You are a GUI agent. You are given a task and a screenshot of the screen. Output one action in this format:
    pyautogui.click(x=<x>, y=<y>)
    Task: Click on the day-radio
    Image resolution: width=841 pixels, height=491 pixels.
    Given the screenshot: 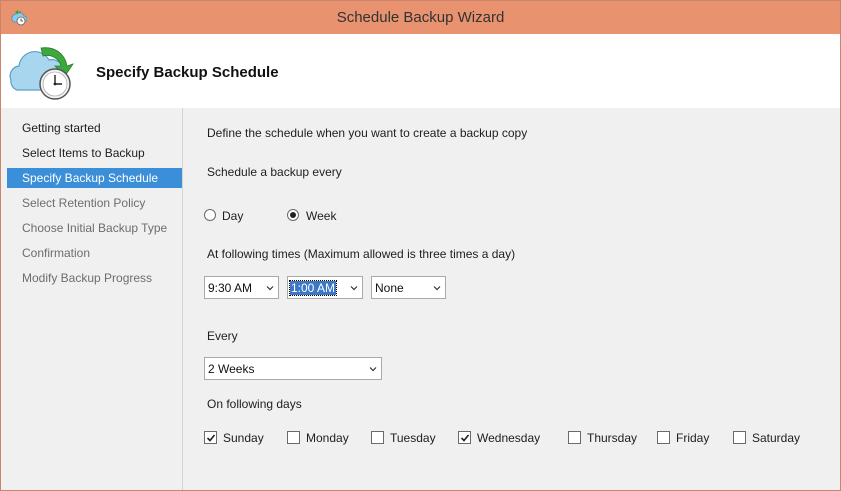 What is the action you would take?
    pyautogui.click(x=210, y=215)
    